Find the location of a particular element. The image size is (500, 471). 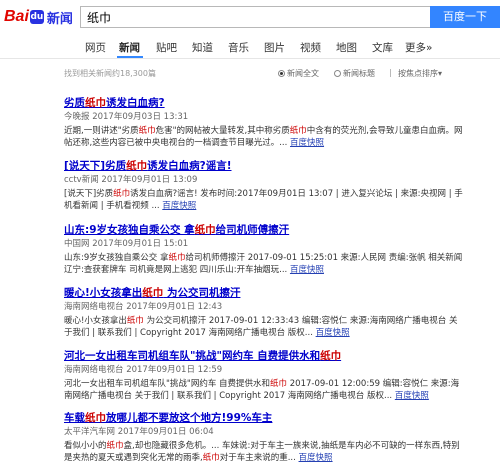

nav-item-map: 地图 is located at coordinates (346, 47).